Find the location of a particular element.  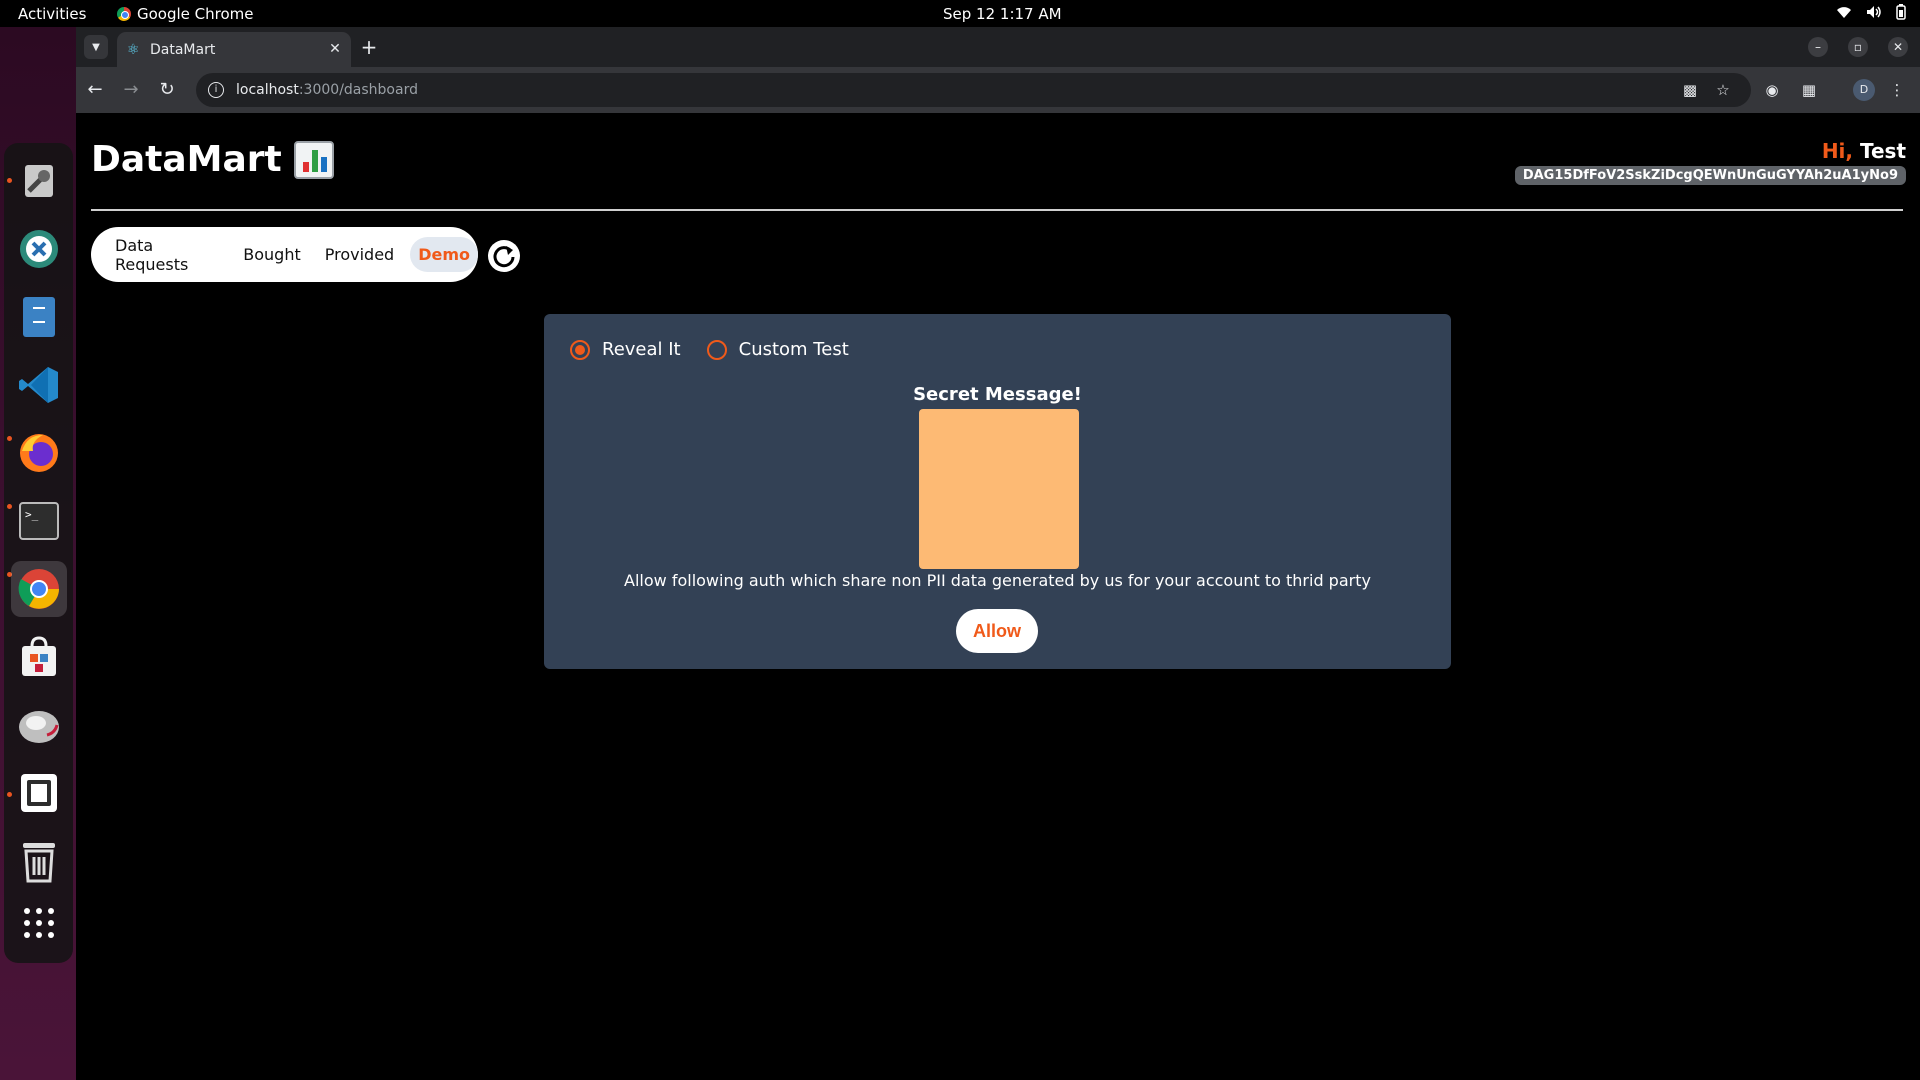

dock-system-monitor-icon is located at coordinates (39, 793).